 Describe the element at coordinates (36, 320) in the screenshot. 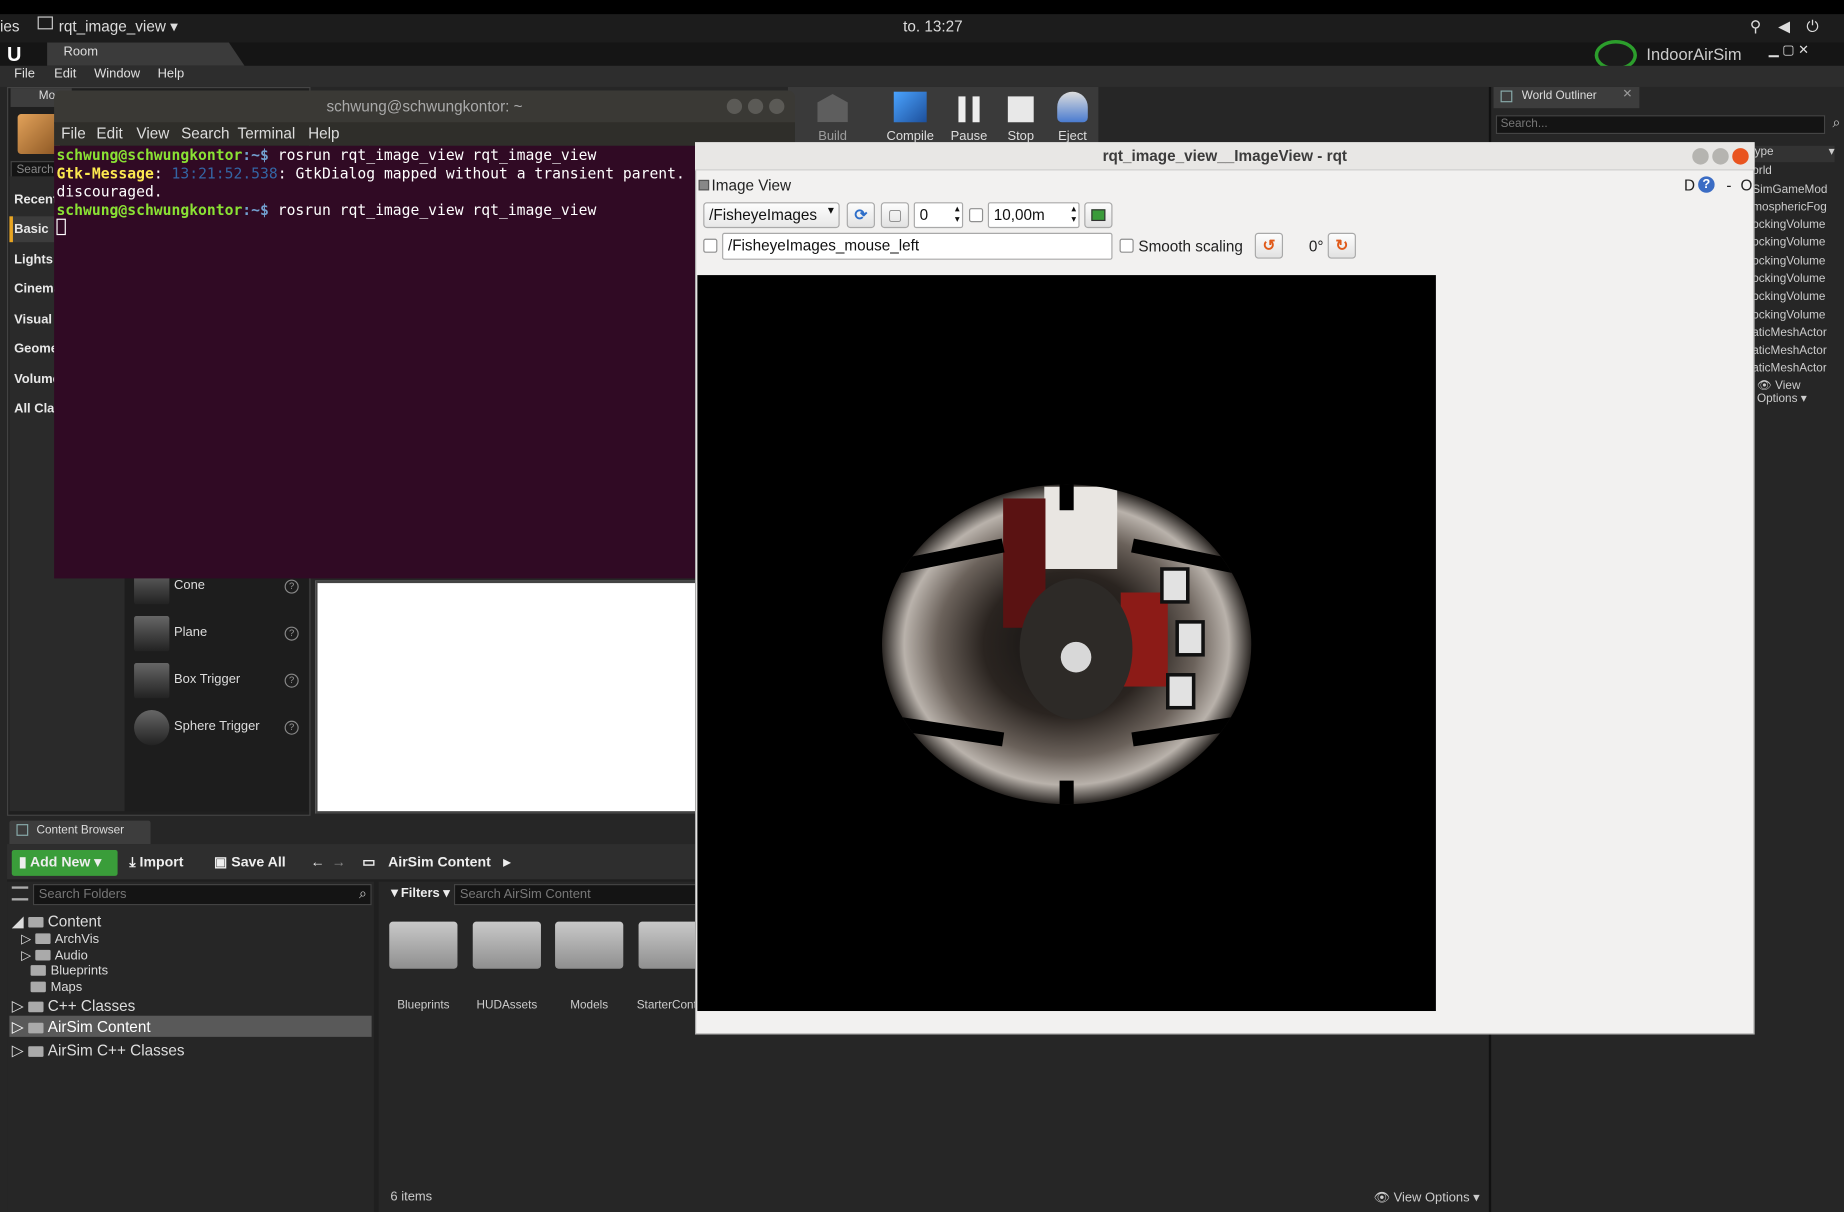

I see `category-visual: Visual I` at that location.